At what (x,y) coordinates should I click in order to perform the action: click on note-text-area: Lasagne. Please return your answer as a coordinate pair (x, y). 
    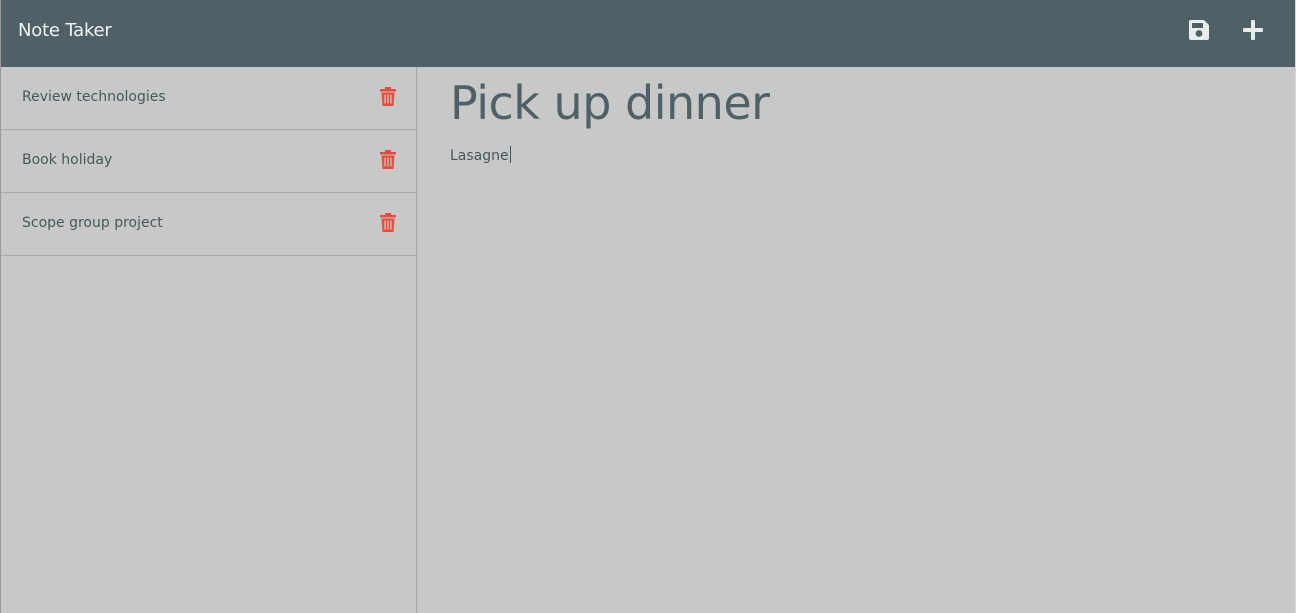
    Looking at the image, I should click on (480, 155).